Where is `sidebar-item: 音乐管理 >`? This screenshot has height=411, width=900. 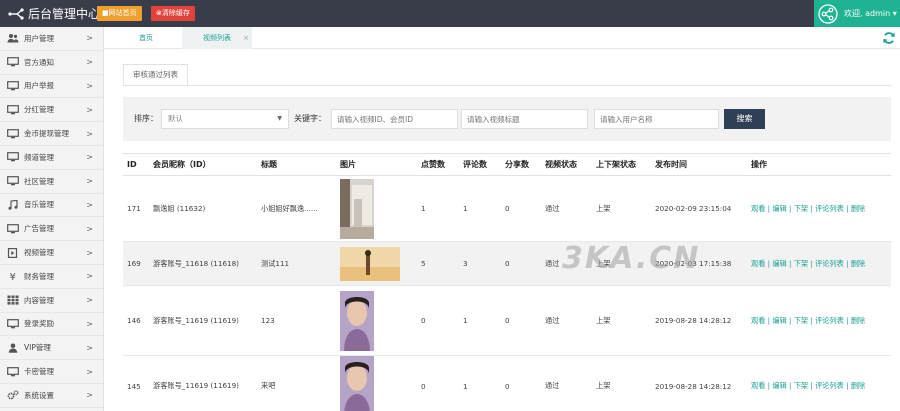 sidebar-item: 音乐管理 > is located at coordinates (51, 206).